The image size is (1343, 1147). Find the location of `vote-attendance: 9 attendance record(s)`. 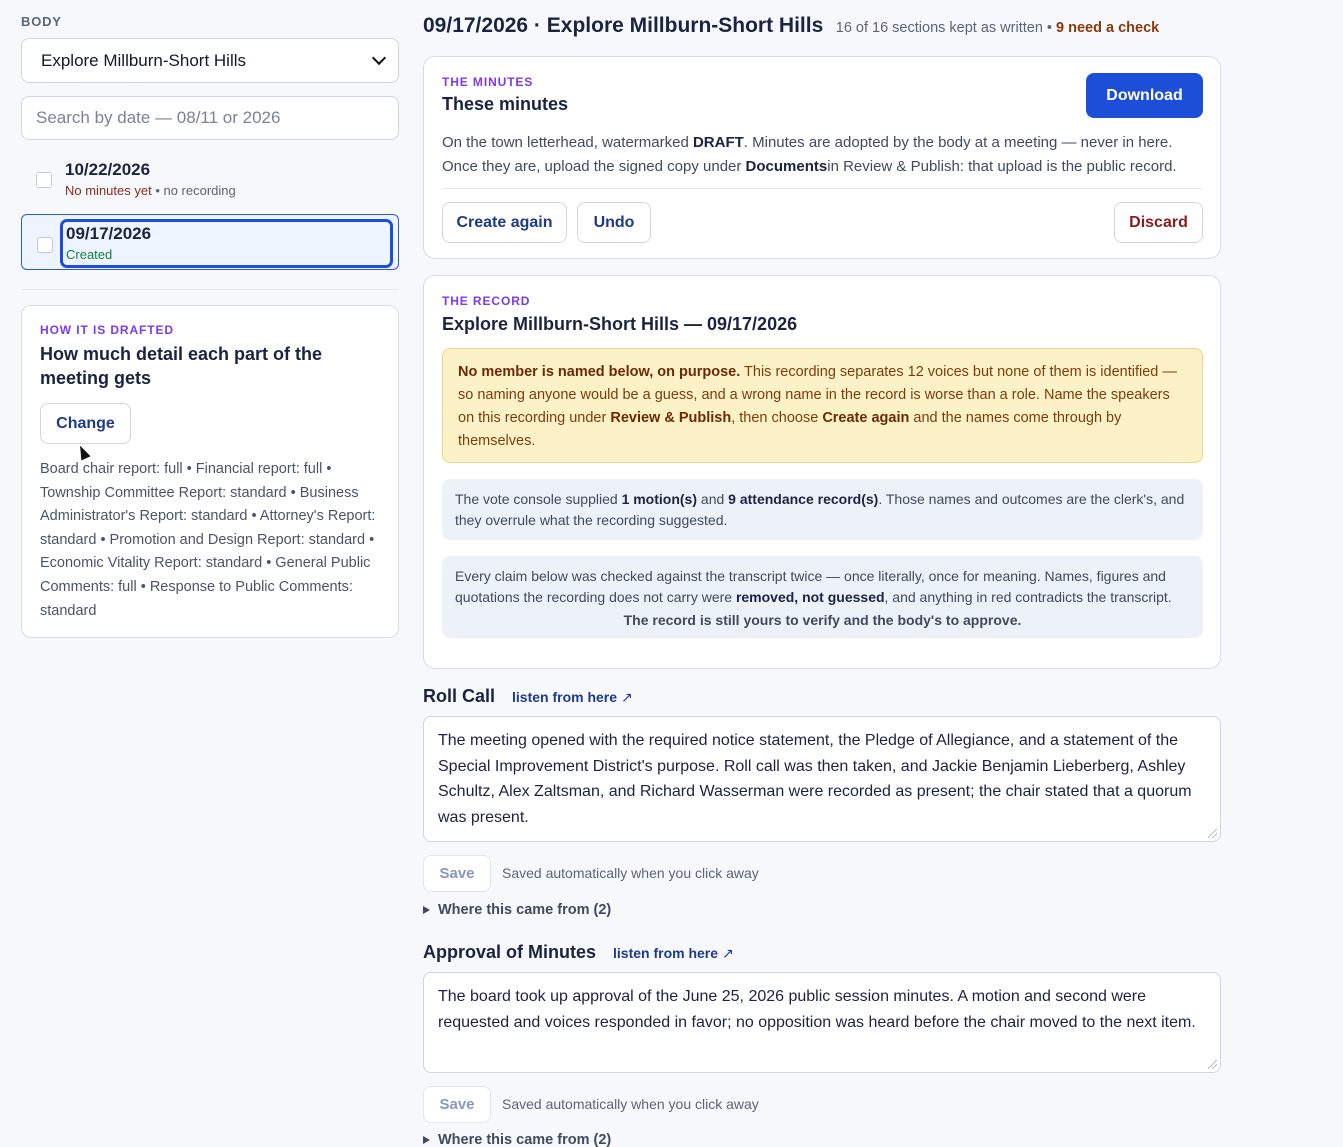

vote-attendance: 9 attendance record(s) is located at coordinates (803, 499).